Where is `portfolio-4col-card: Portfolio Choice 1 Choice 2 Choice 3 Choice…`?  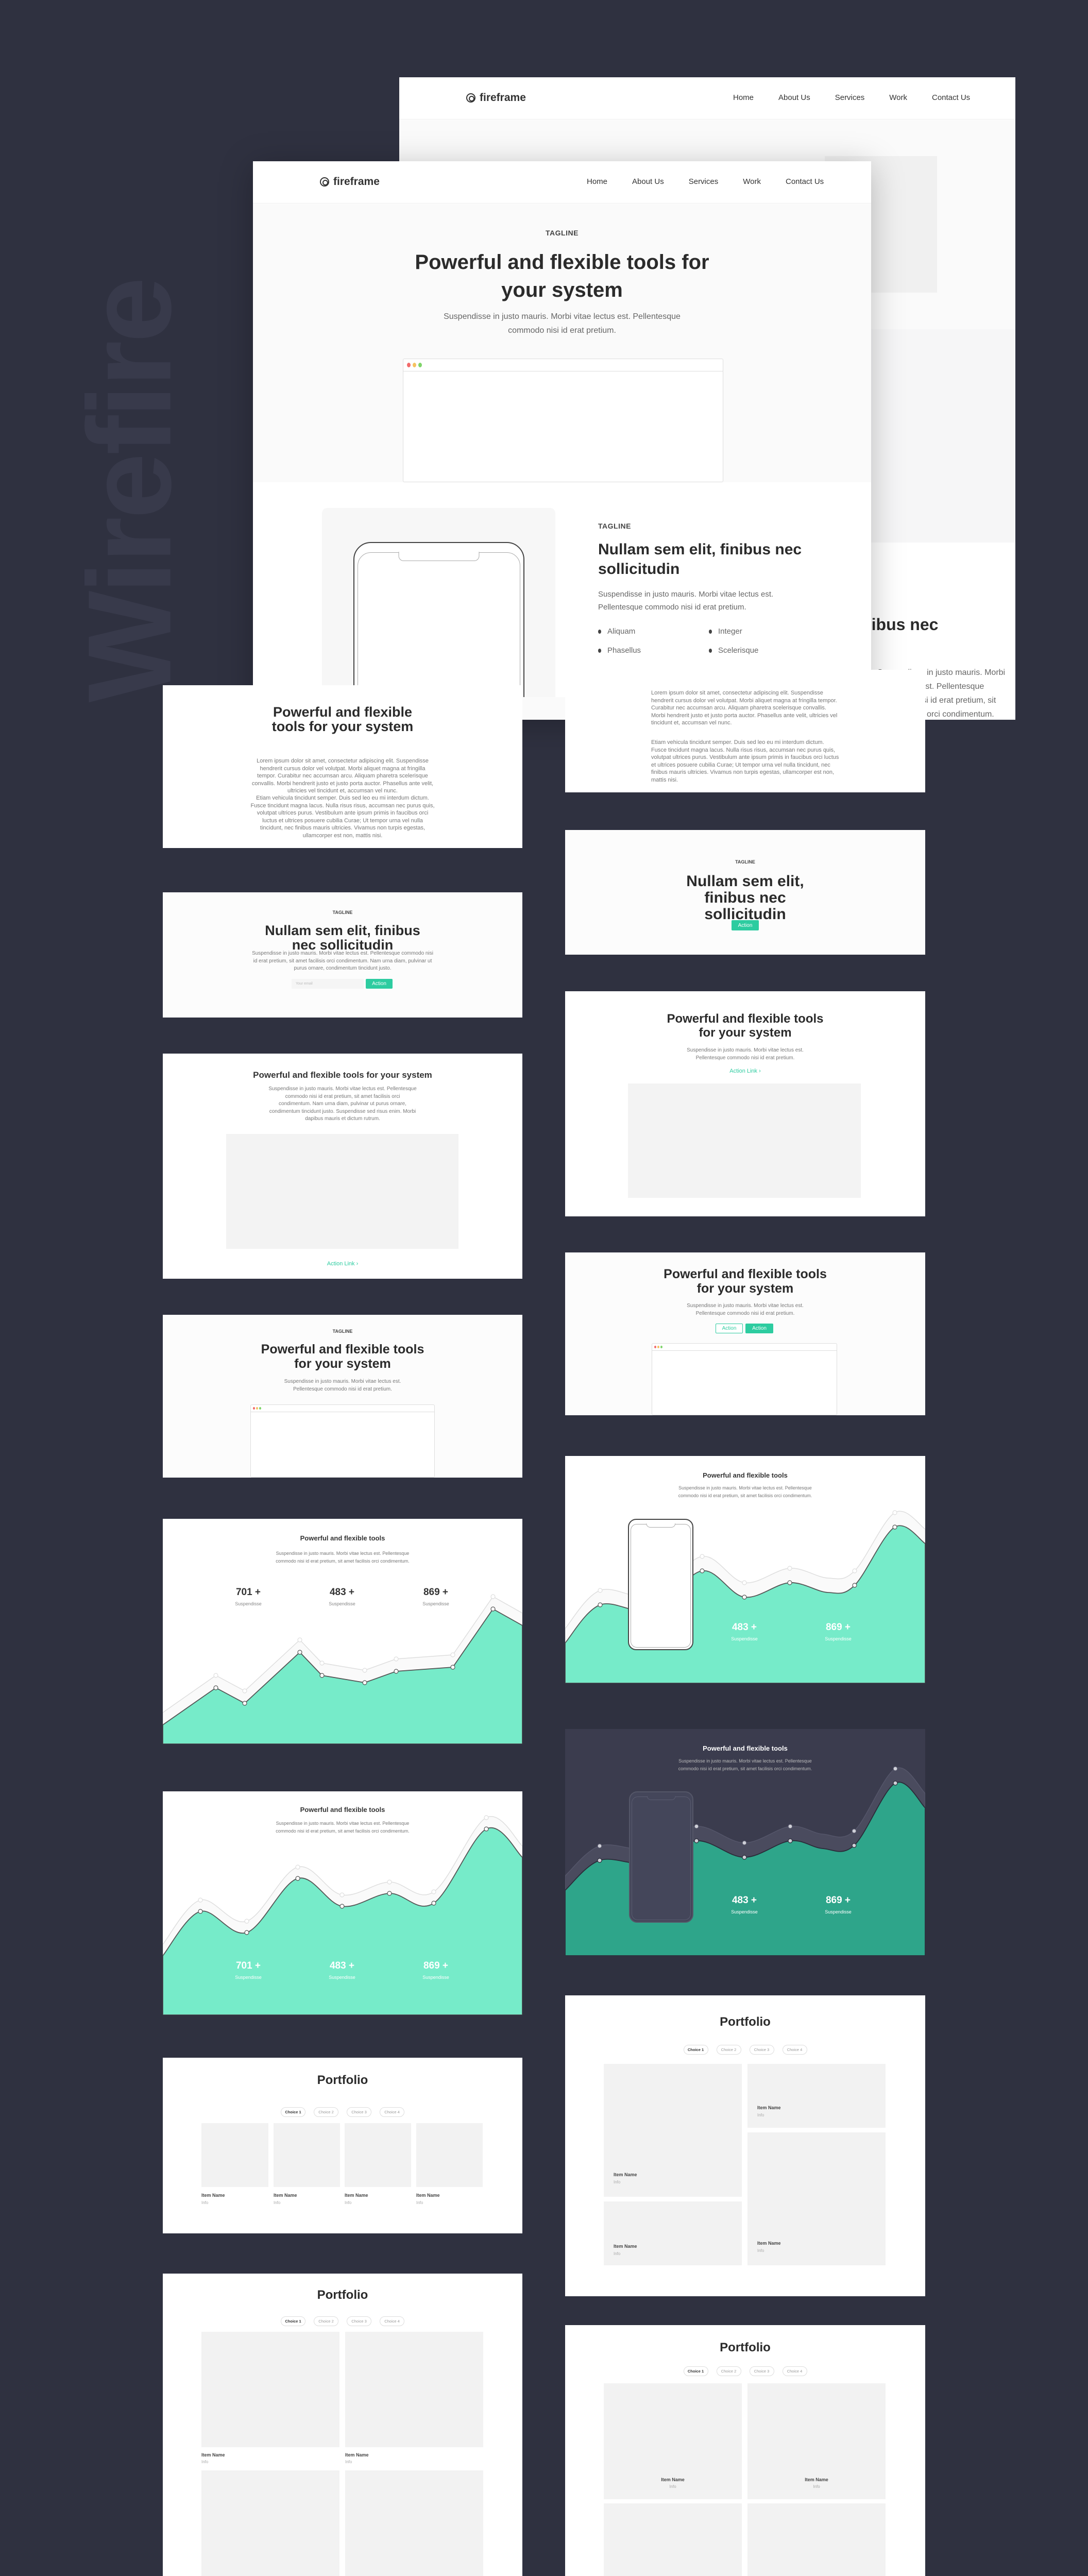 portfolio-4col-card: Portfolio Choice 1 Choice 2 Choice 3 Choice… is located at coordinates (342, 2145).